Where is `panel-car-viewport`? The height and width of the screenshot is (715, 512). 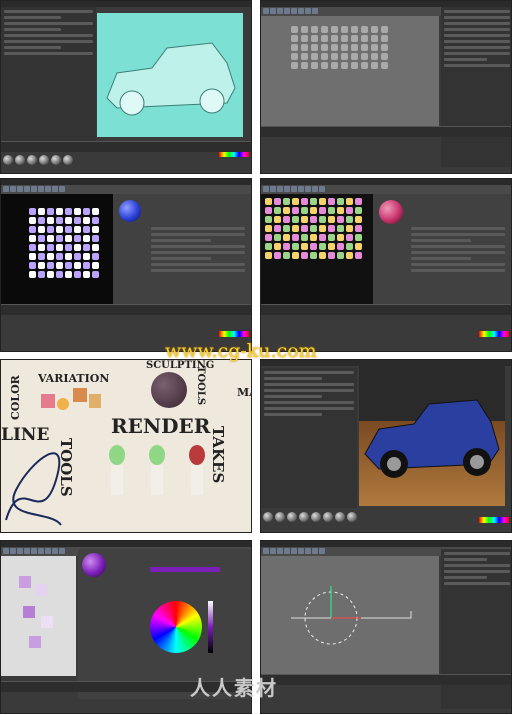
panel-car-viewport is located at coordinates (126, 87).